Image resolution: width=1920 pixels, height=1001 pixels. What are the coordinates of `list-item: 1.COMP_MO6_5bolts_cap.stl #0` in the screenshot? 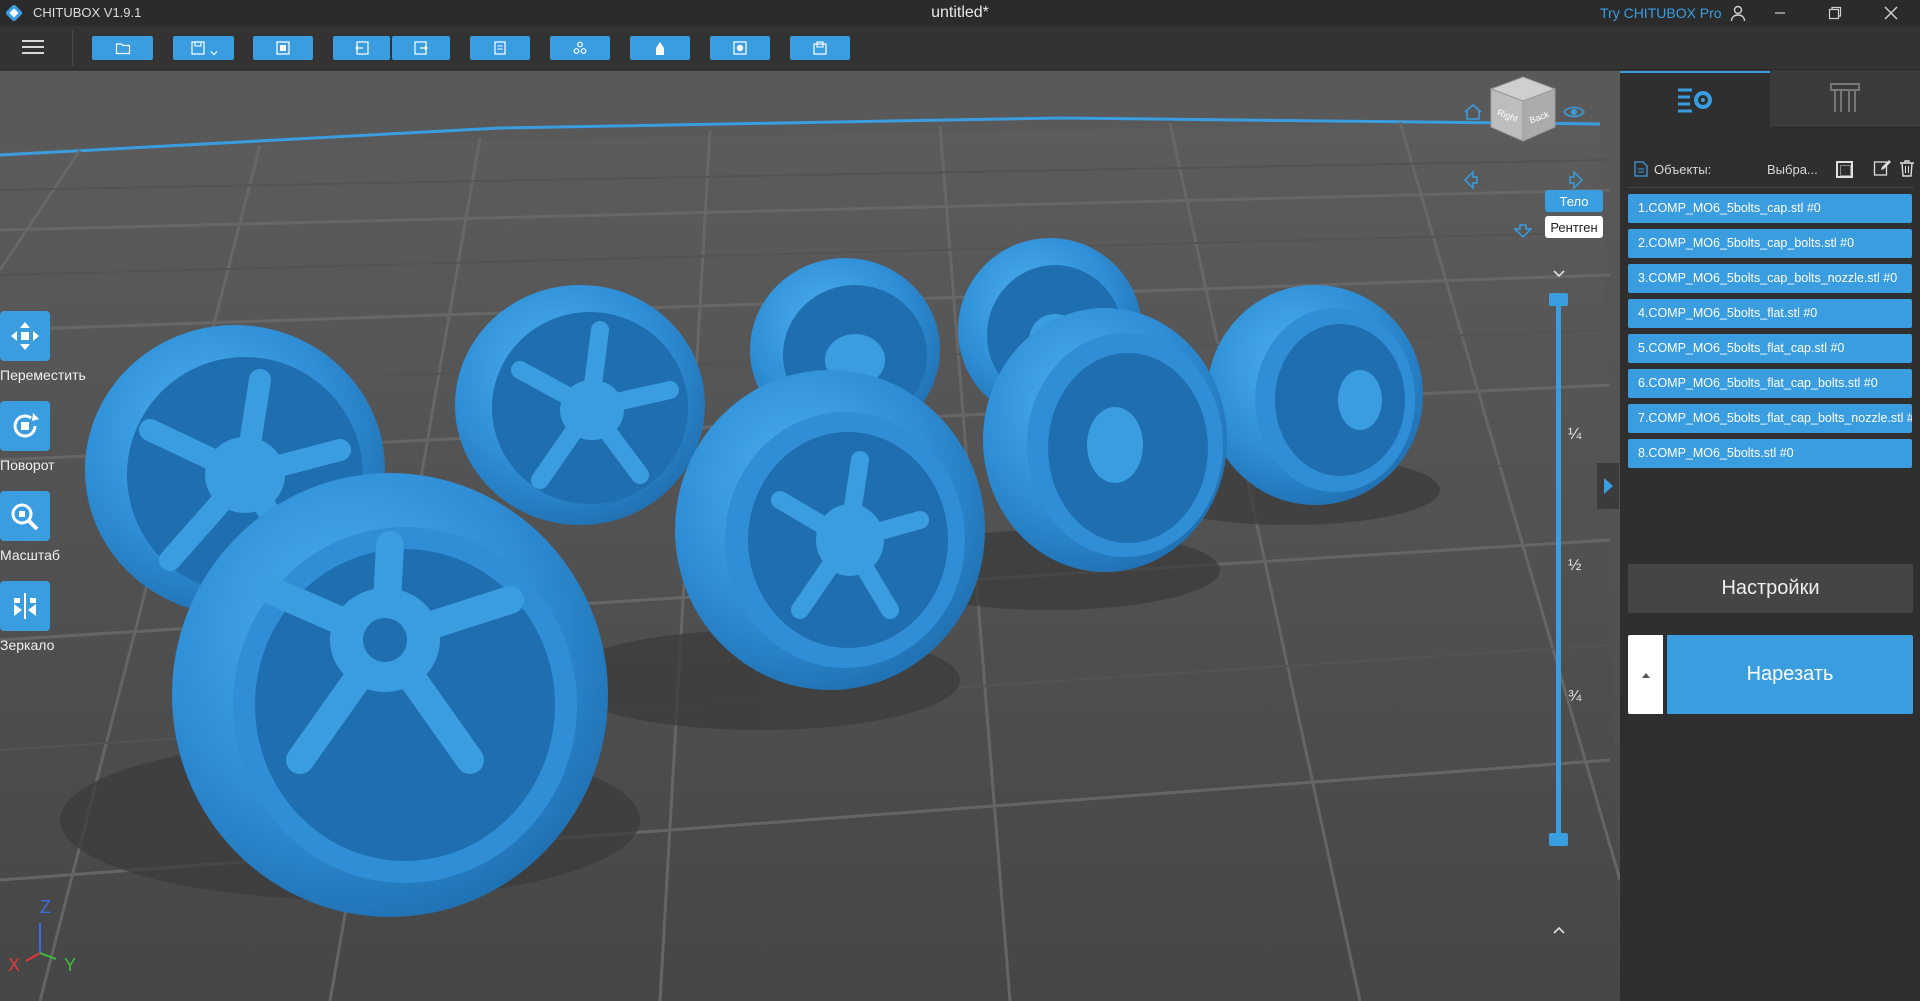 It's located at (1770, 208).